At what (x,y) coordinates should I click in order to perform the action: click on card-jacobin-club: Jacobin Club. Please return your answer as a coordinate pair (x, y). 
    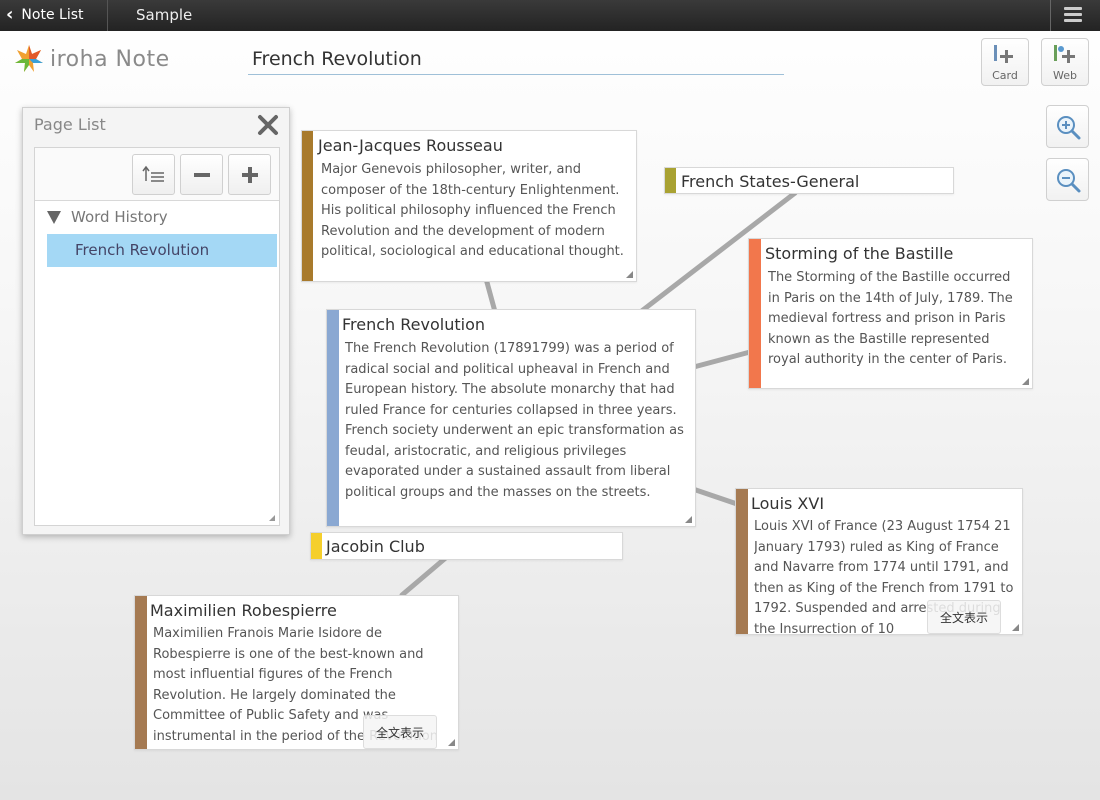
    Looking at the image, I should click on (466, 546).